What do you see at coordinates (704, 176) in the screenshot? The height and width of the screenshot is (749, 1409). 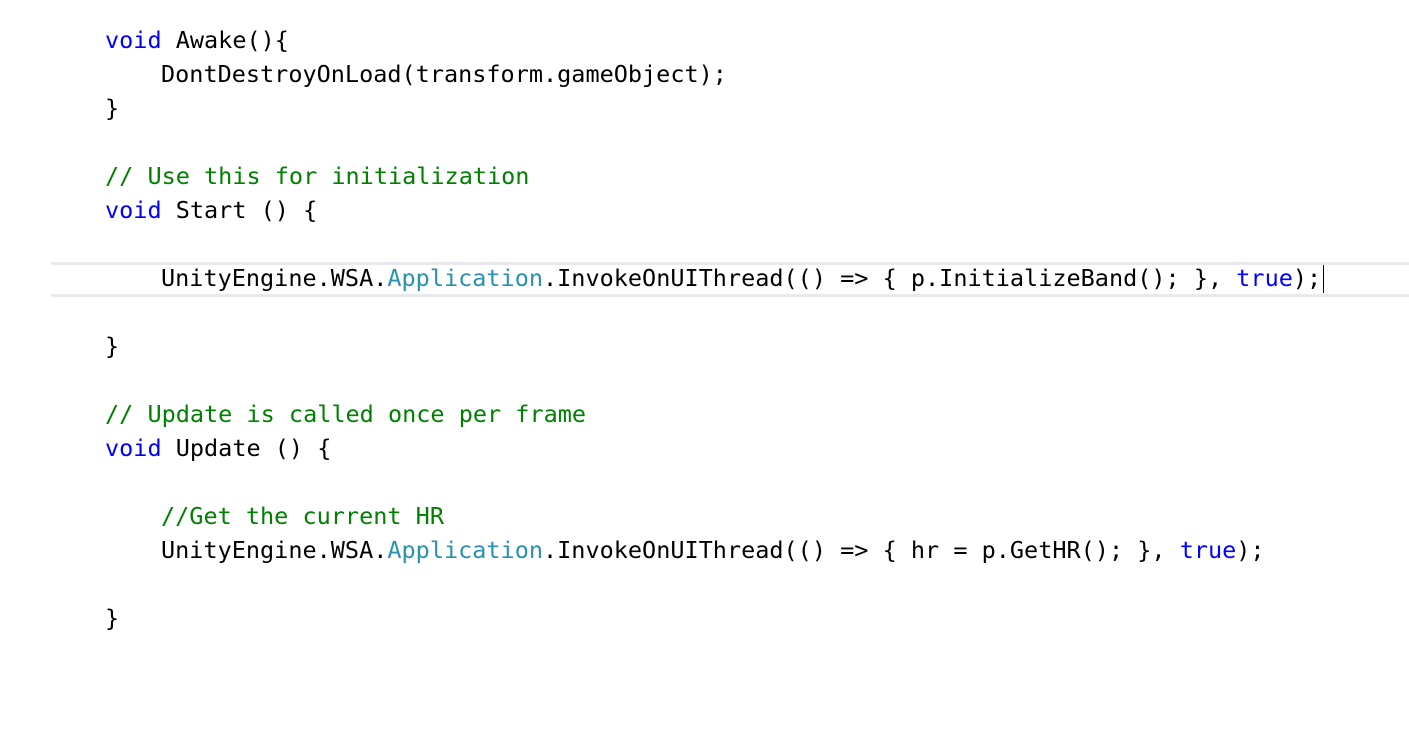 I see `code-line-start-comment: // Use this for initialization` at bounding box center [704, 176].